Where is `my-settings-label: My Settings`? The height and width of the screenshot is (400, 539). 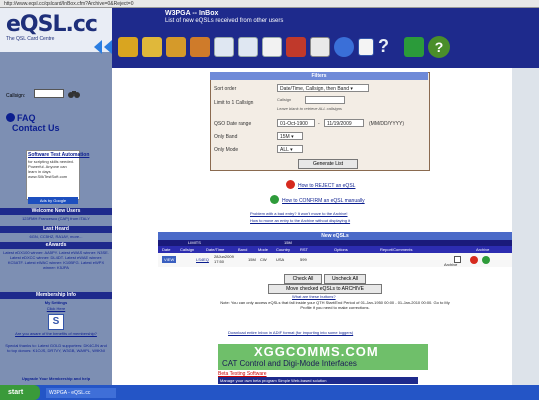
my-settings-label: My Settings is located at coordinates (56, 302).